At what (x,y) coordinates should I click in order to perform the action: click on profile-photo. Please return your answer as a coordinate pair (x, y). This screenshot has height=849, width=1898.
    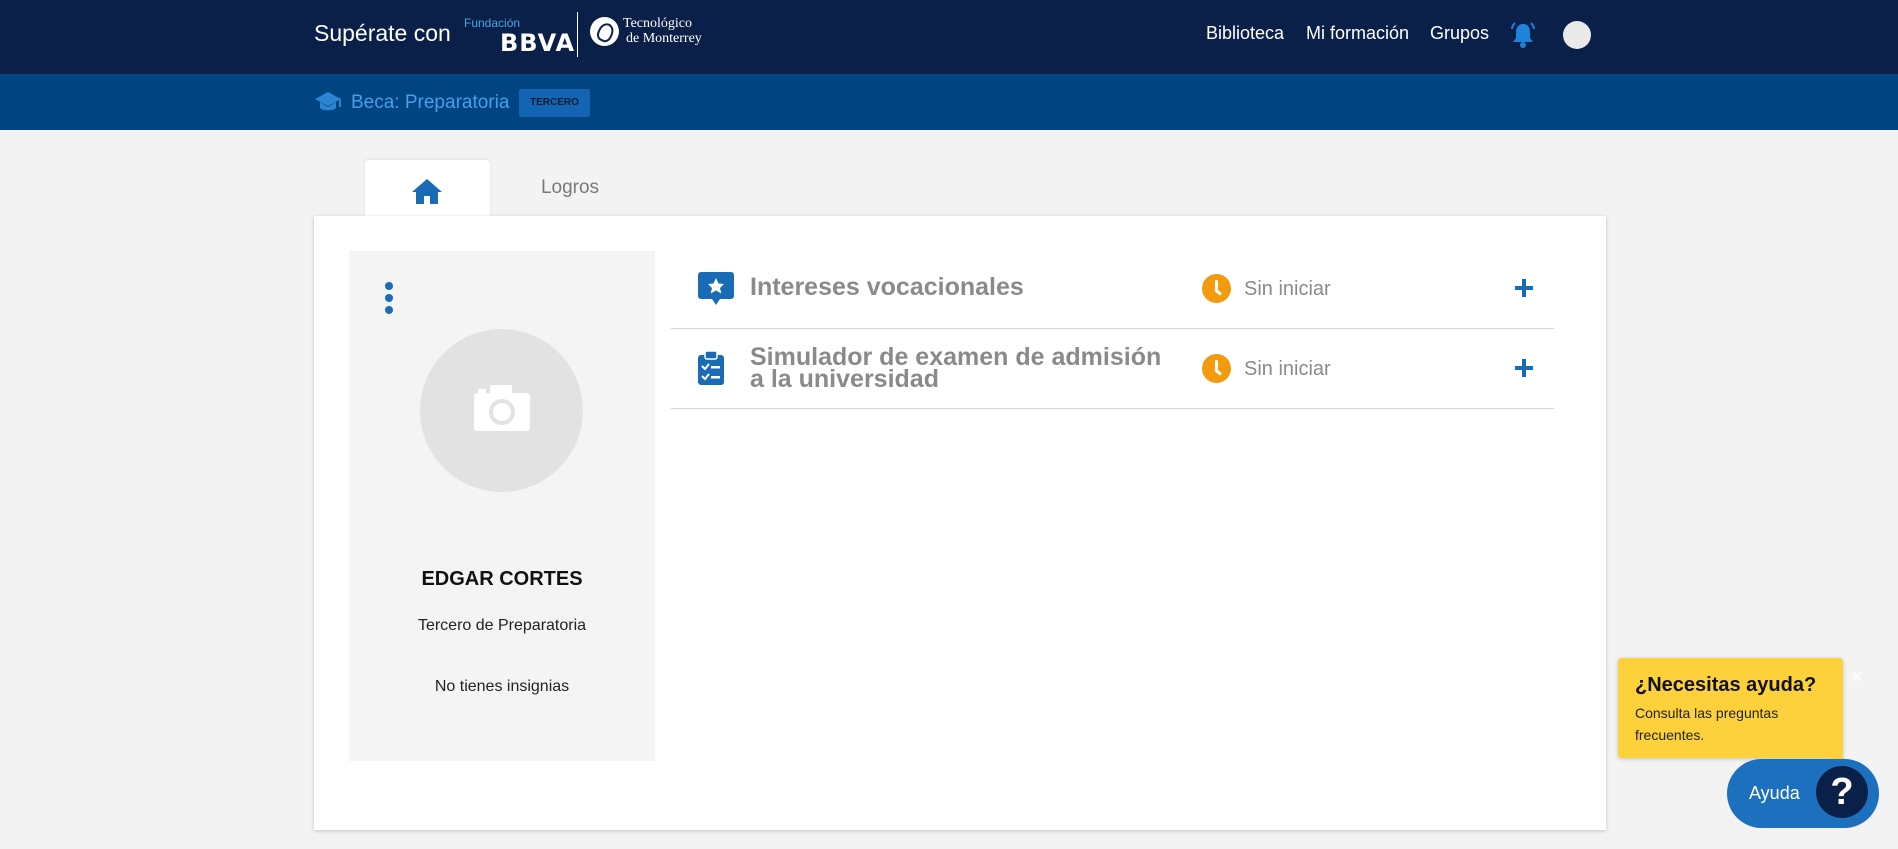
    Looking at the image, I should click on (501, 410).